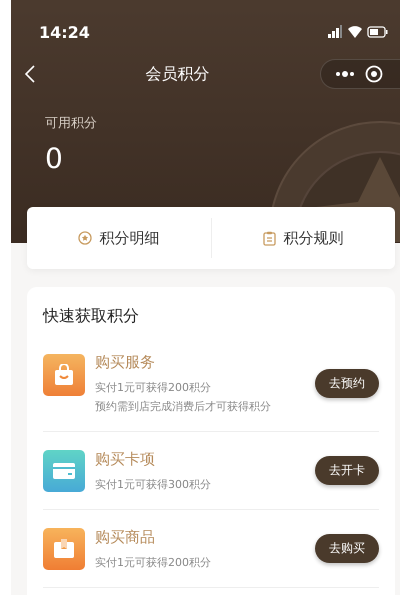 This screenshot has width=400, height=595. I want to click on action-button: 去购买, so click(347, 548).